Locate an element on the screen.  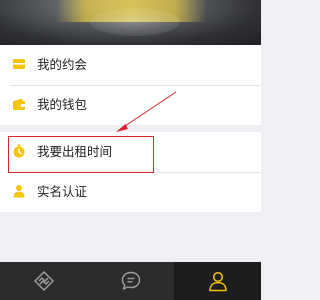
annotation-arrow-icon is located at coordinates (146, 111).